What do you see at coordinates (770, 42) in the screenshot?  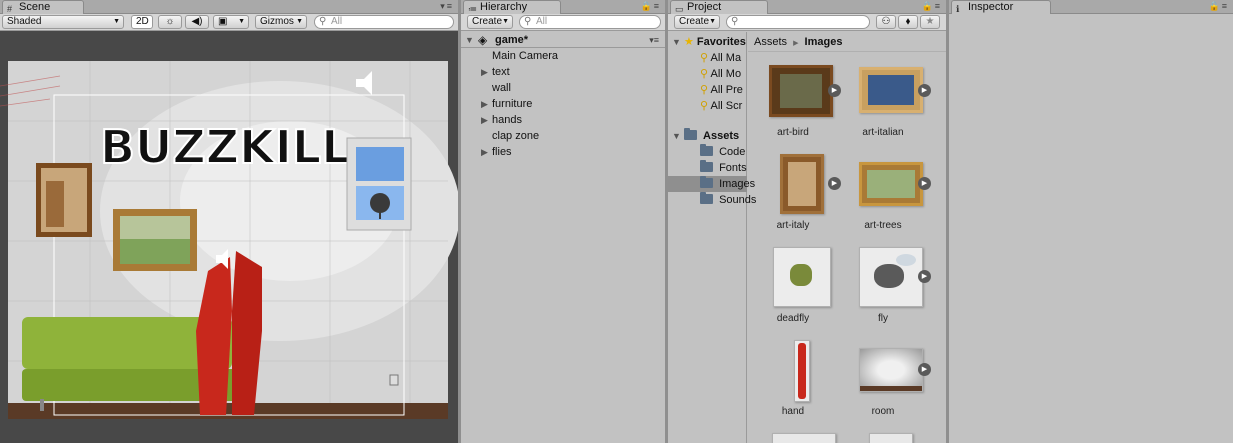 I see `breadcrumb-item: Assets` at bounding box center [770, 42].